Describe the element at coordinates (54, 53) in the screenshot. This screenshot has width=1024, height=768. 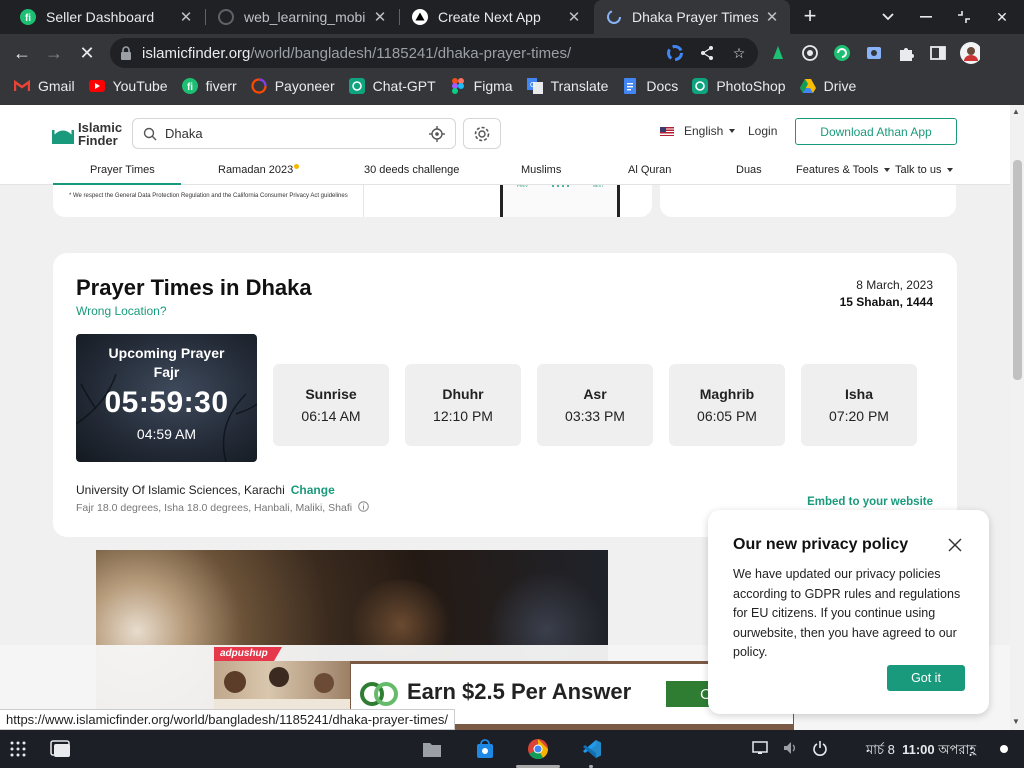
I see `forward-button: →` at that location.